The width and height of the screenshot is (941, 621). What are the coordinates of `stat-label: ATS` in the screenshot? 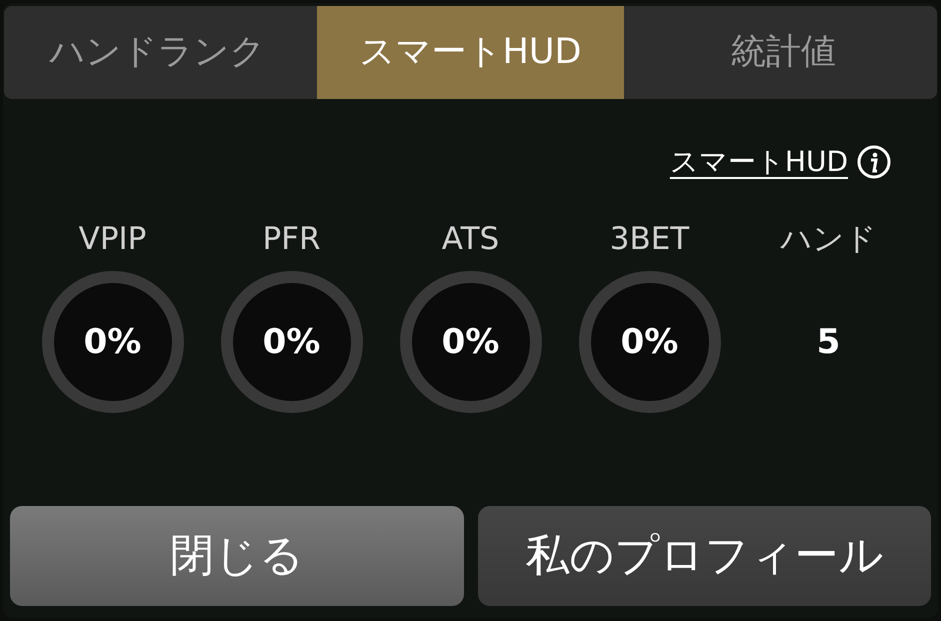 It's located at (471, 239).